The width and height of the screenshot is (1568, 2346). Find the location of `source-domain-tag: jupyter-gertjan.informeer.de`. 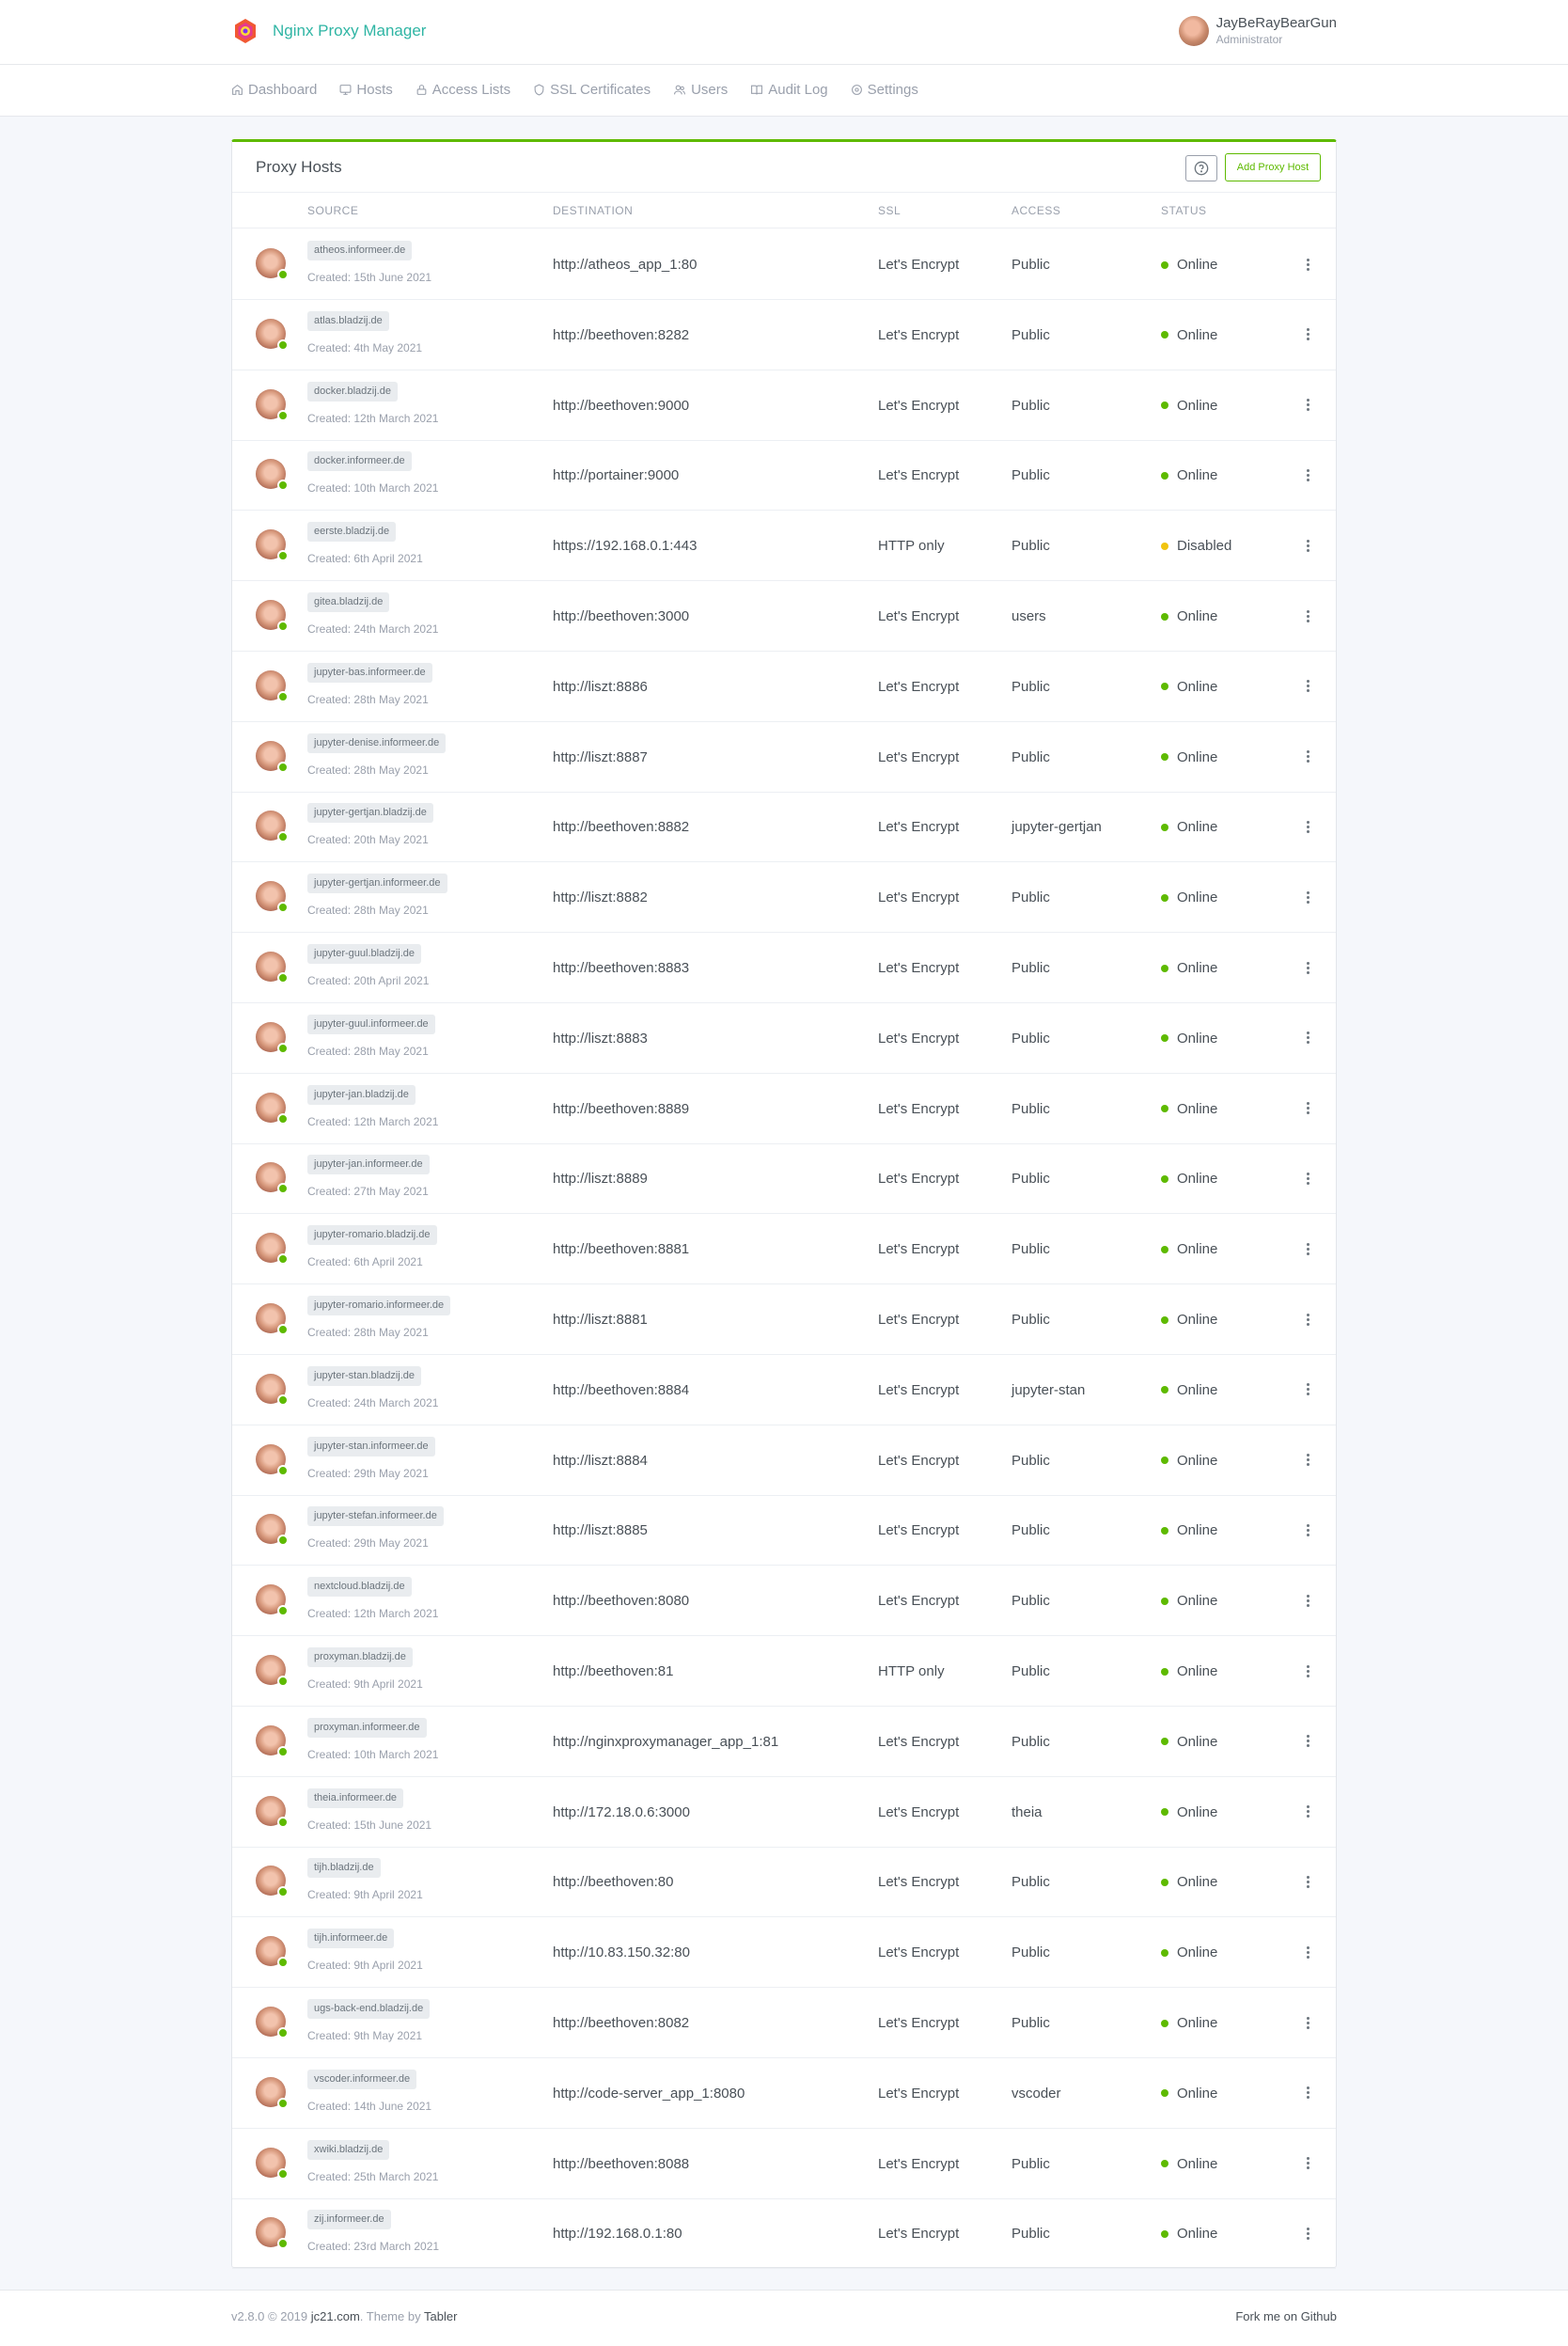

source-domain-tag: jupyter-gertjan.informeer.de is located at coordinates (377, 884).